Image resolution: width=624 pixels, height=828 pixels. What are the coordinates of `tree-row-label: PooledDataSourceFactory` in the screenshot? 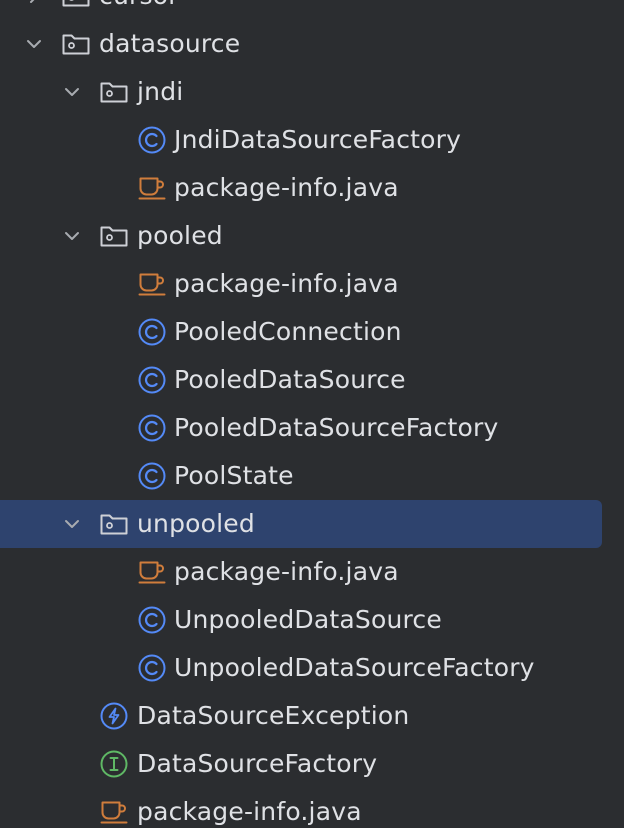 It's located at (336, 427).